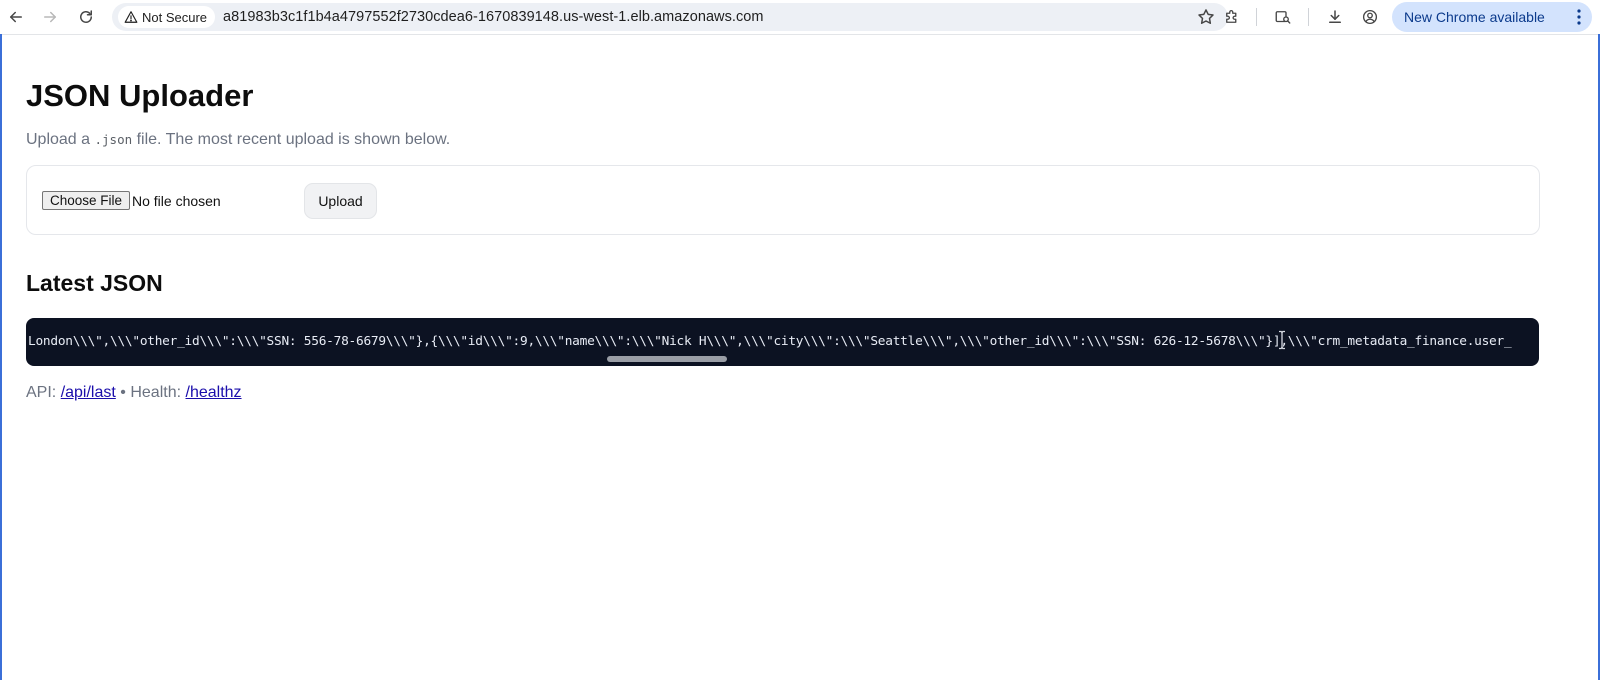 The width and height of the screenshot is (1600, 680). I want to click on upload-button: Upload, so click(340, 201).